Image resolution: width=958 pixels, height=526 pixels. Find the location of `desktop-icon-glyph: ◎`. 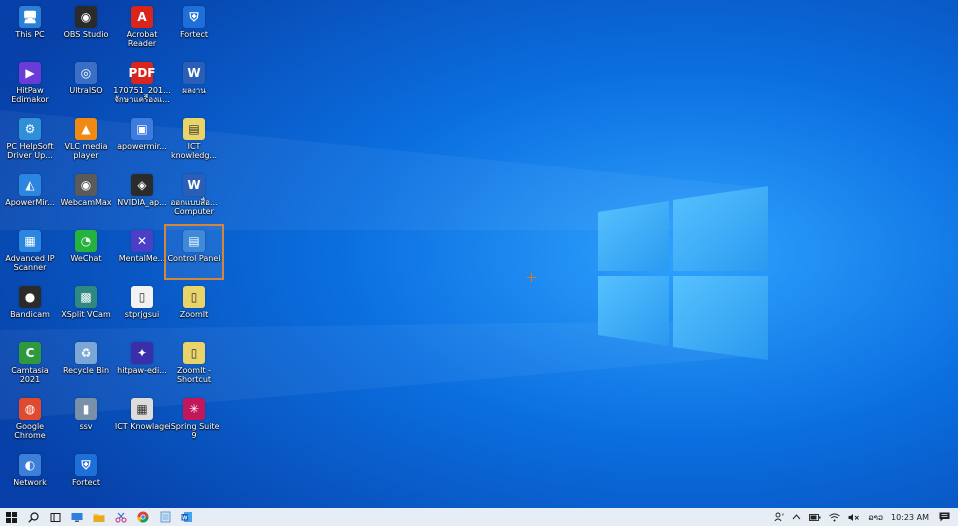

desktop-icon-glyph: ◎ is located at coordinates (86, 73).